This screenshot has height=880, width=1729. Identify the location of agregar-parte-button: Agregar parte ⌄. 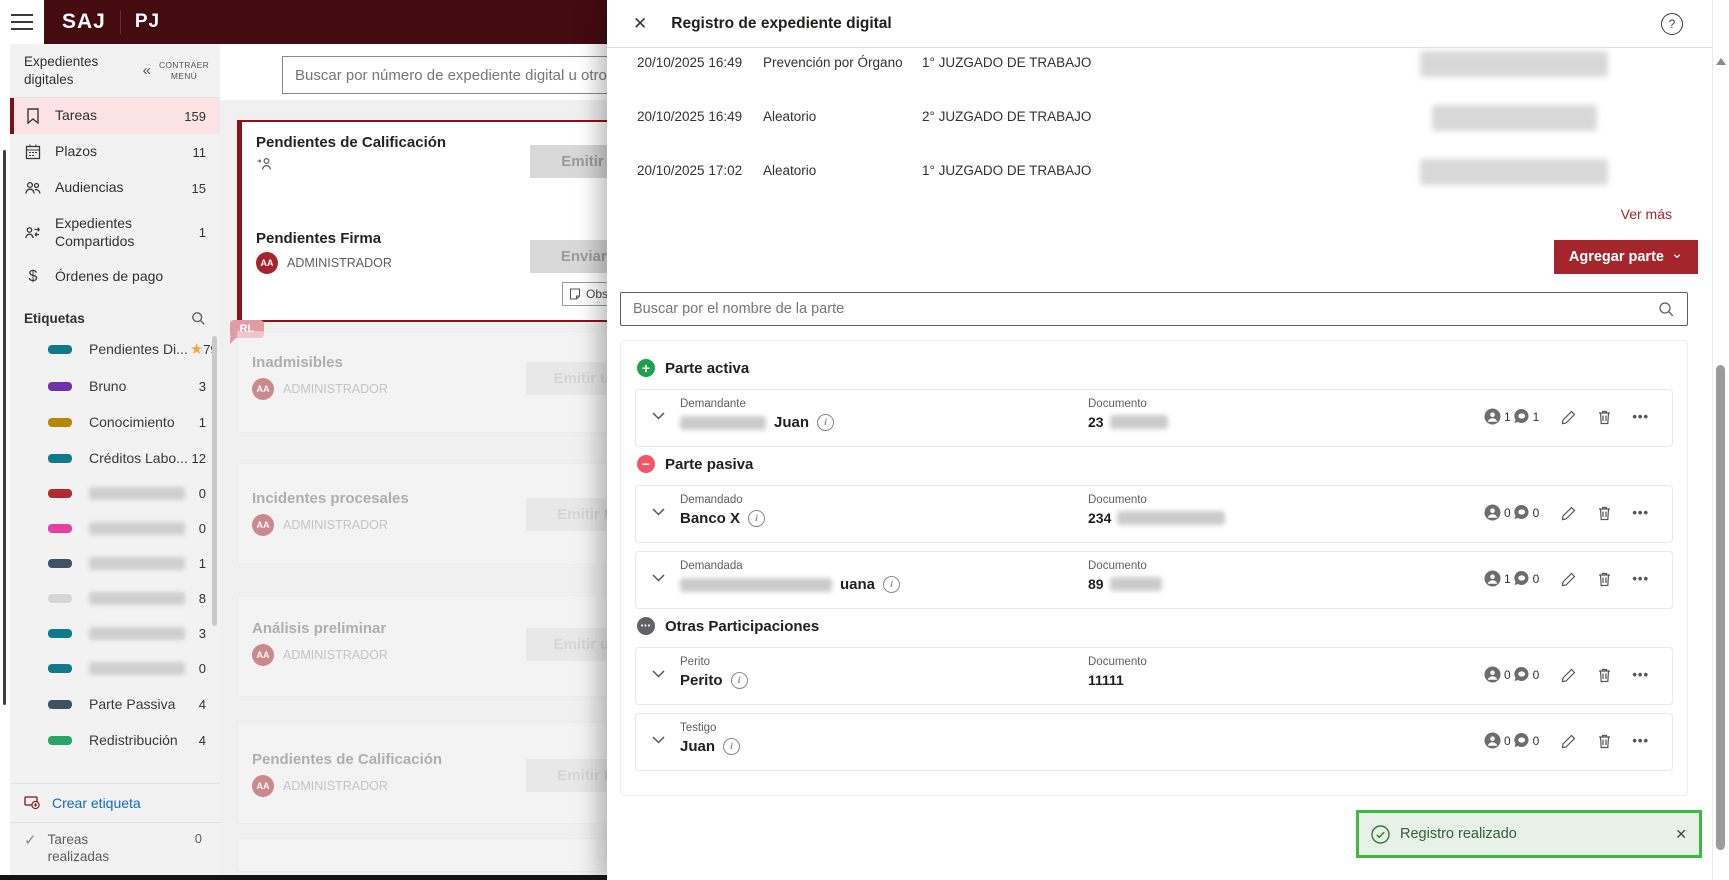
(1626, 257).